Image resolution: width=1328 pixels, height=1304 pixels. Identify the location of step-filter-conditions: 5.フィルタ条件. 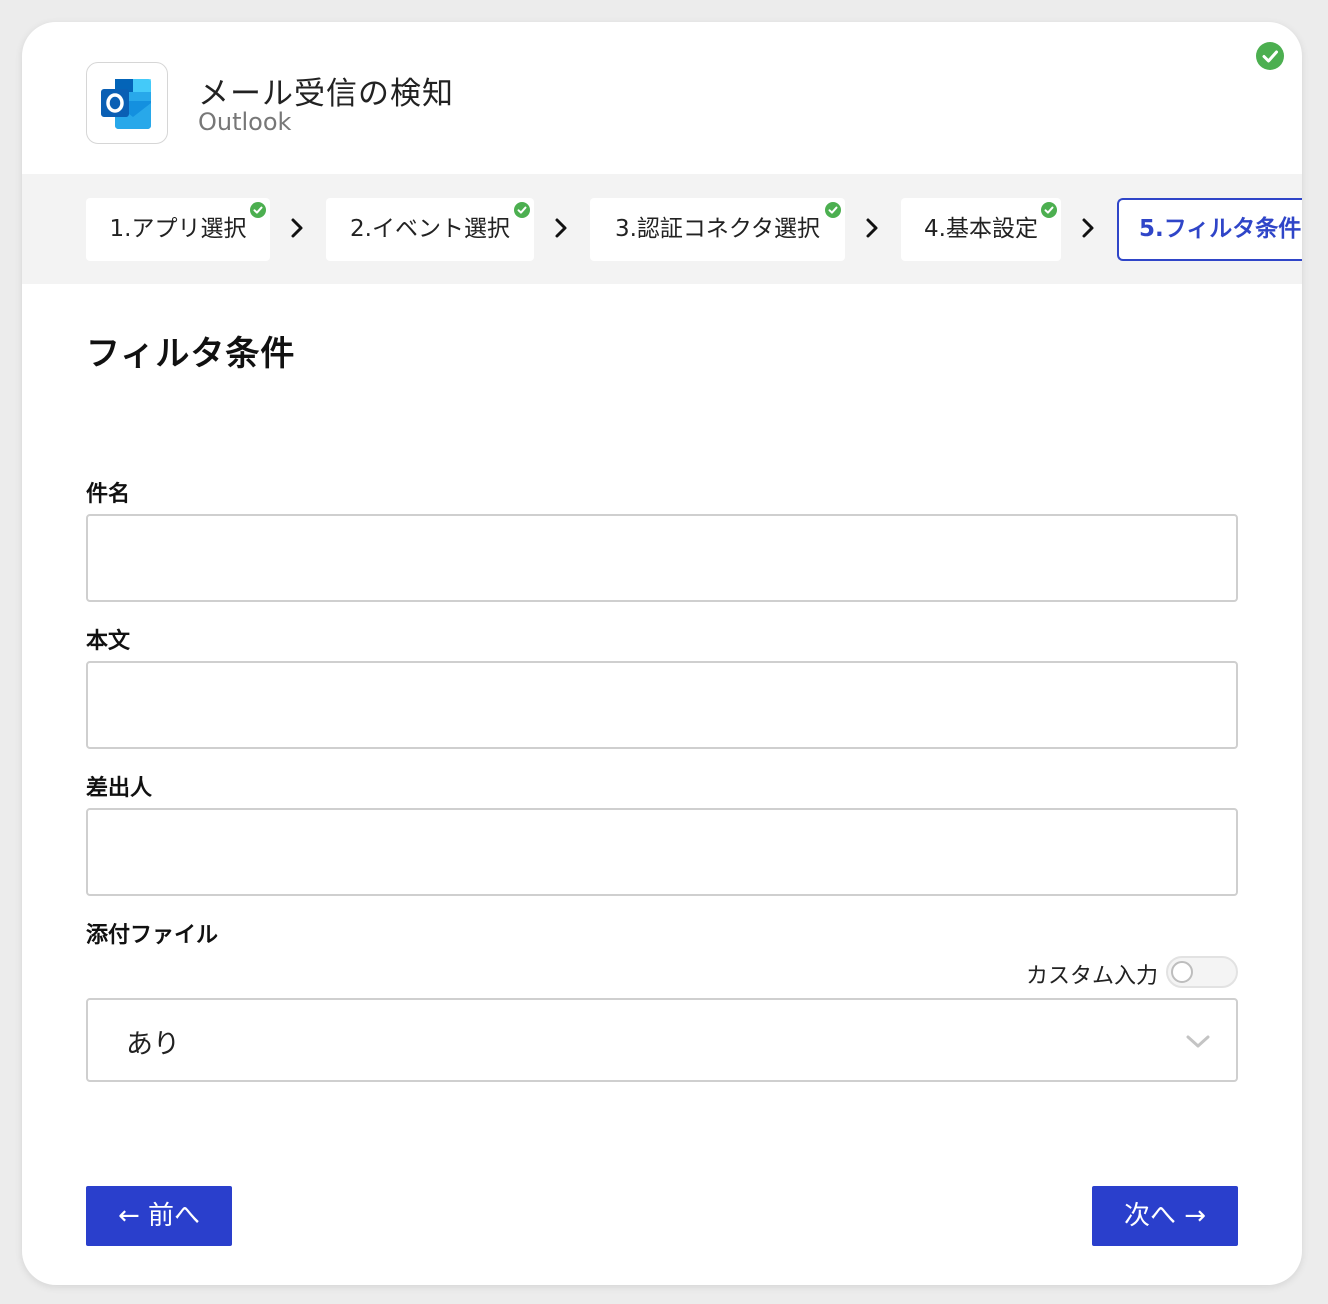
(1209, 229).